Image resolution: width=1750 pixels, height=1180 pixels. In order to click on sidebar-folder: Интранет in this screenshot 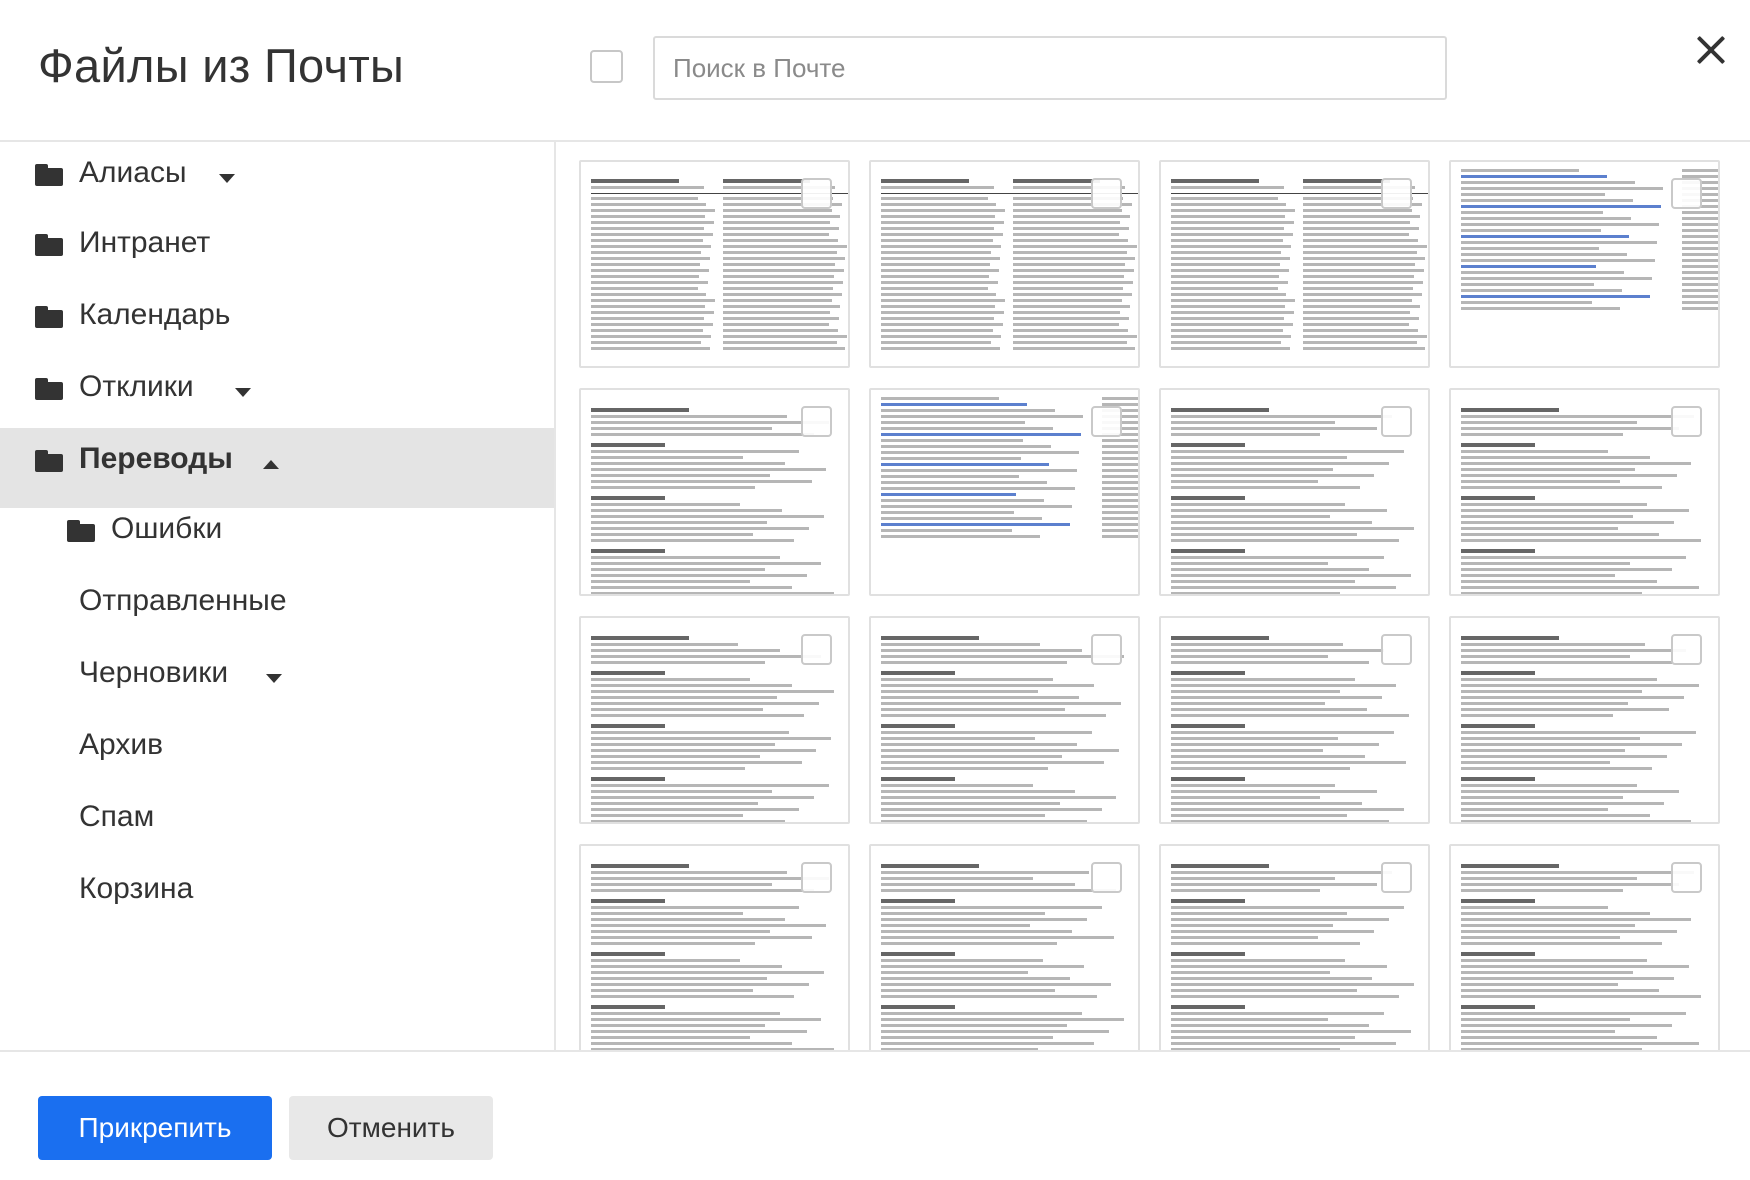, I will do `click(277, 252)`.